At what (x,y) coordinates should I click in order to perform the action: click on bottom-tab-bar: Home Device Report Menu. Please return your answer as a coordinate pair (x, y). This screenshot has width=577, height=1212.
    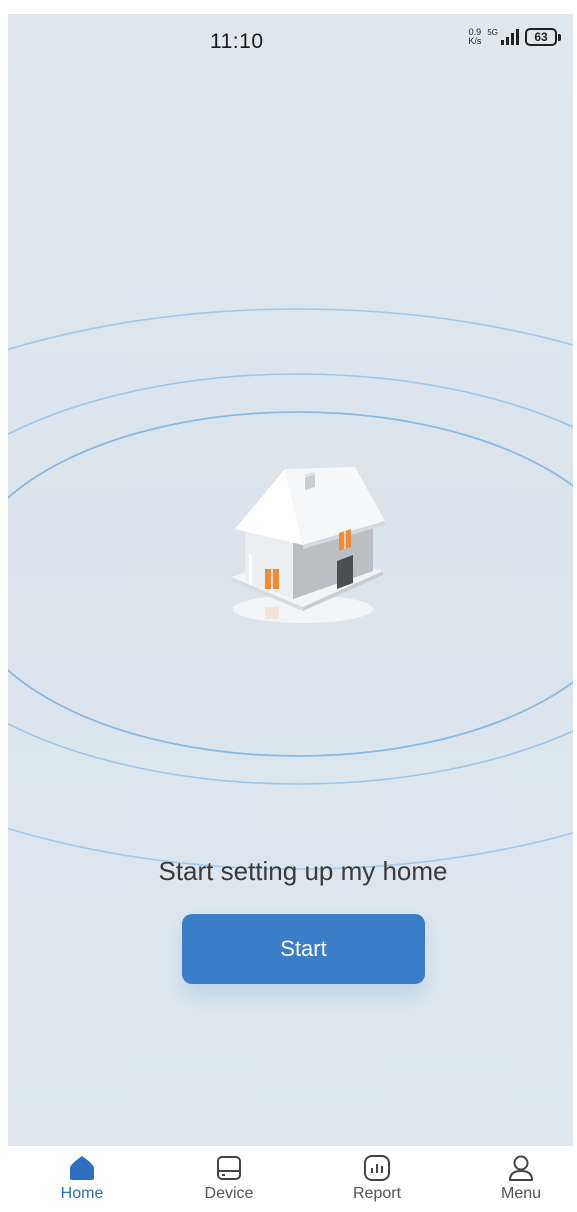
    Looking at the image, I should click on (288, 1179).